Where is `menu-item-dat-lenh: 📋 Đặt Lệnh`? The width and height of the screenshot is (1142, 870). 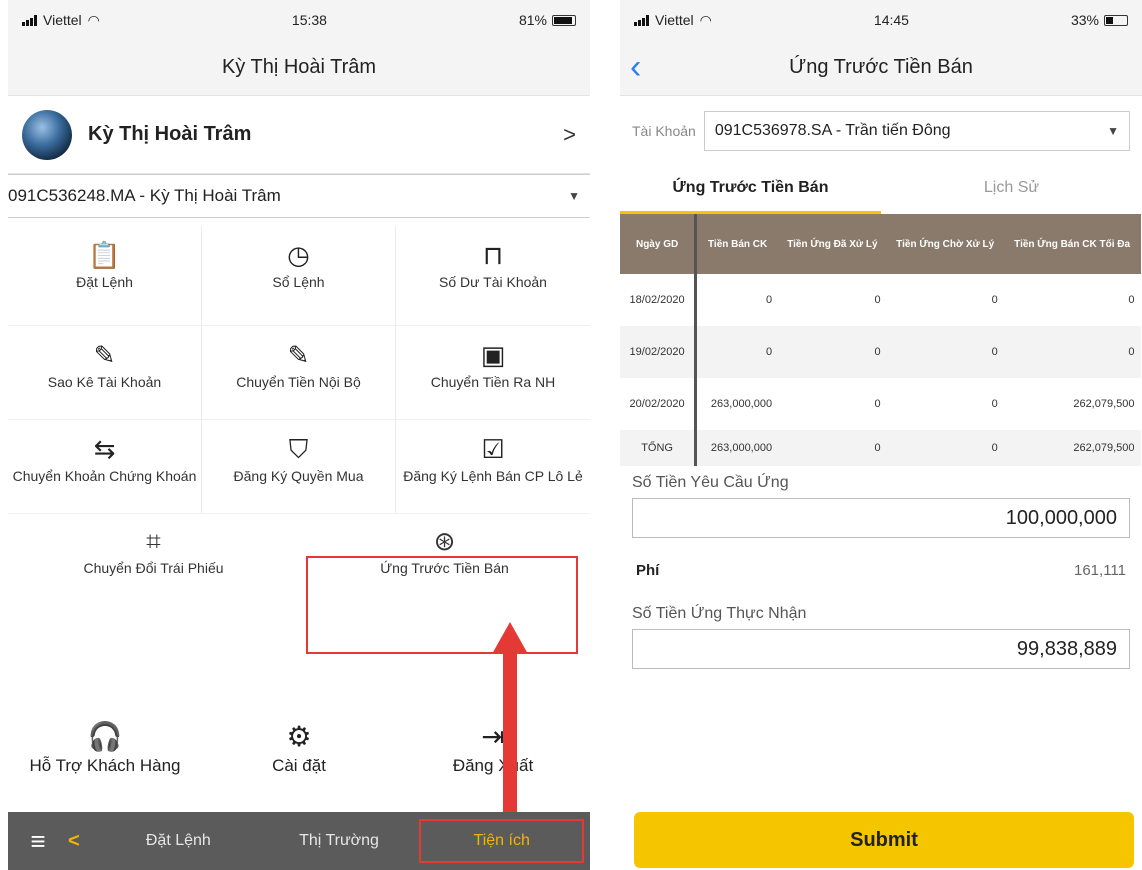 menu-item-dat-lenh: 📋 Đặt Lệnh is located at coordinates (105, 276).